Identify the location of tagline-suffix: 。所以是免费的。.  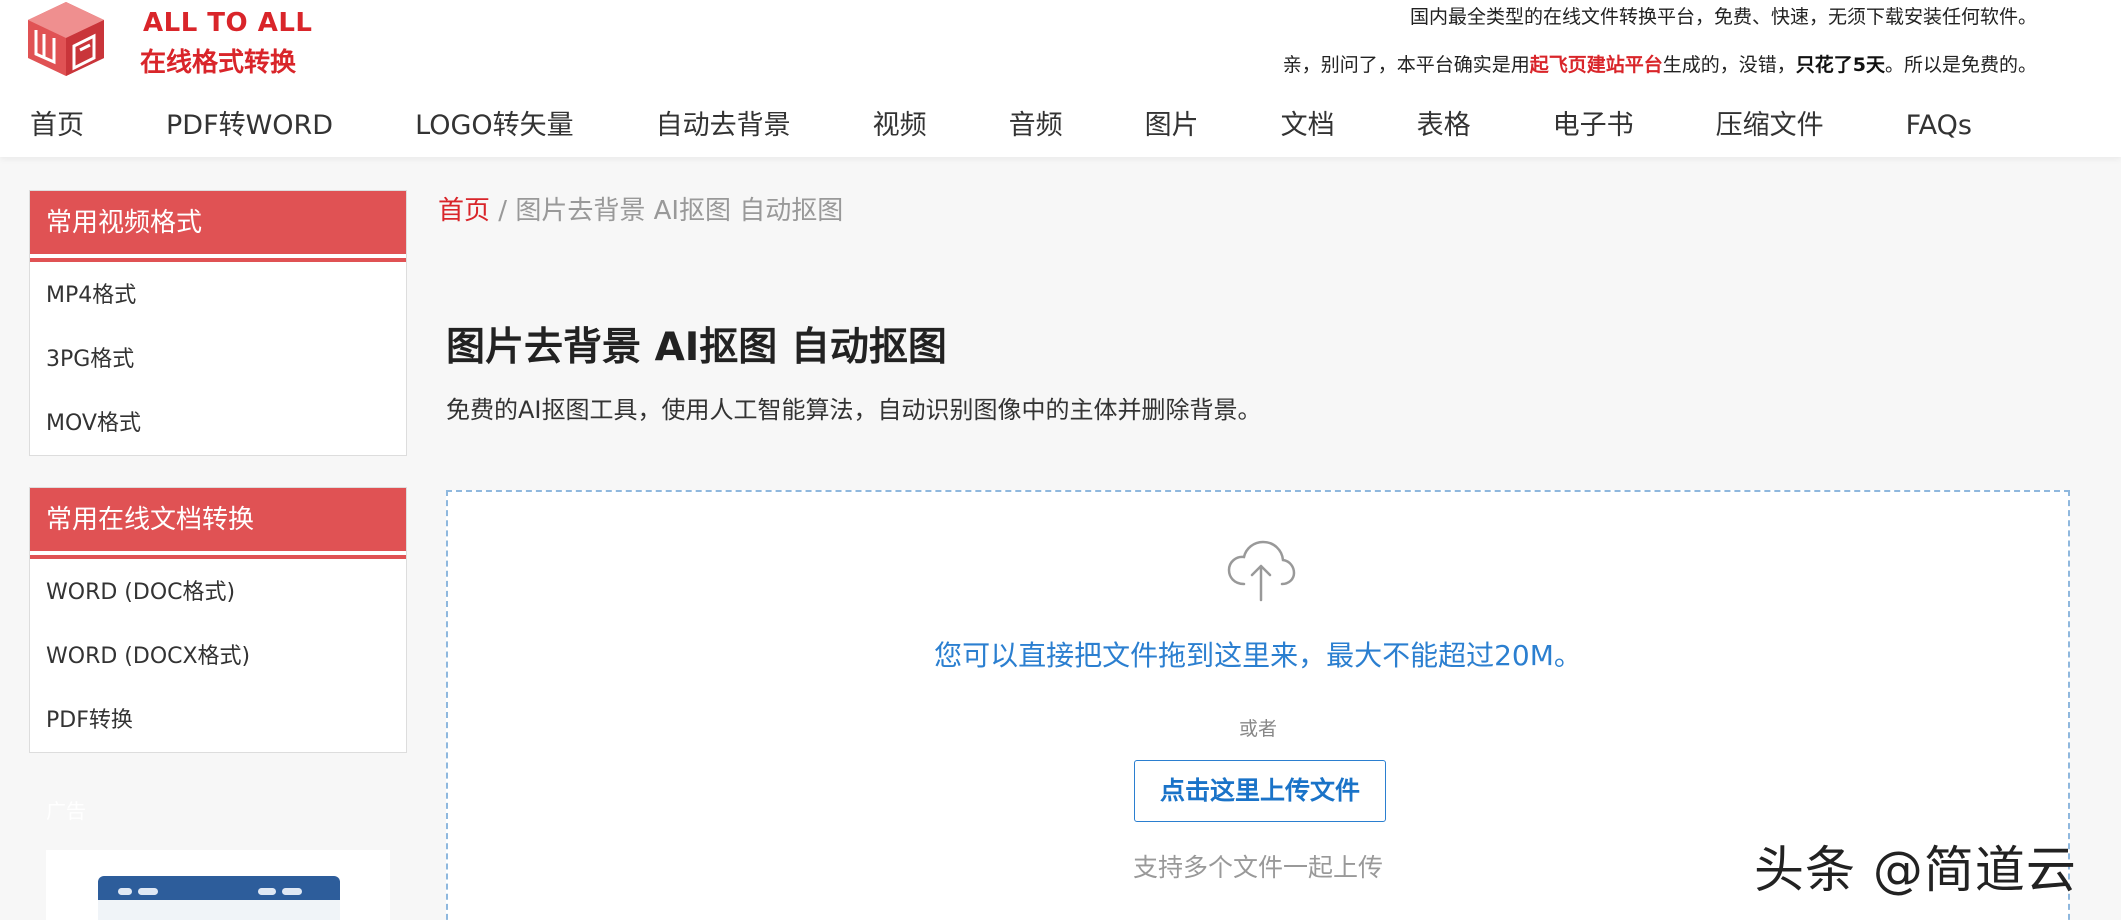
(1960, 65).